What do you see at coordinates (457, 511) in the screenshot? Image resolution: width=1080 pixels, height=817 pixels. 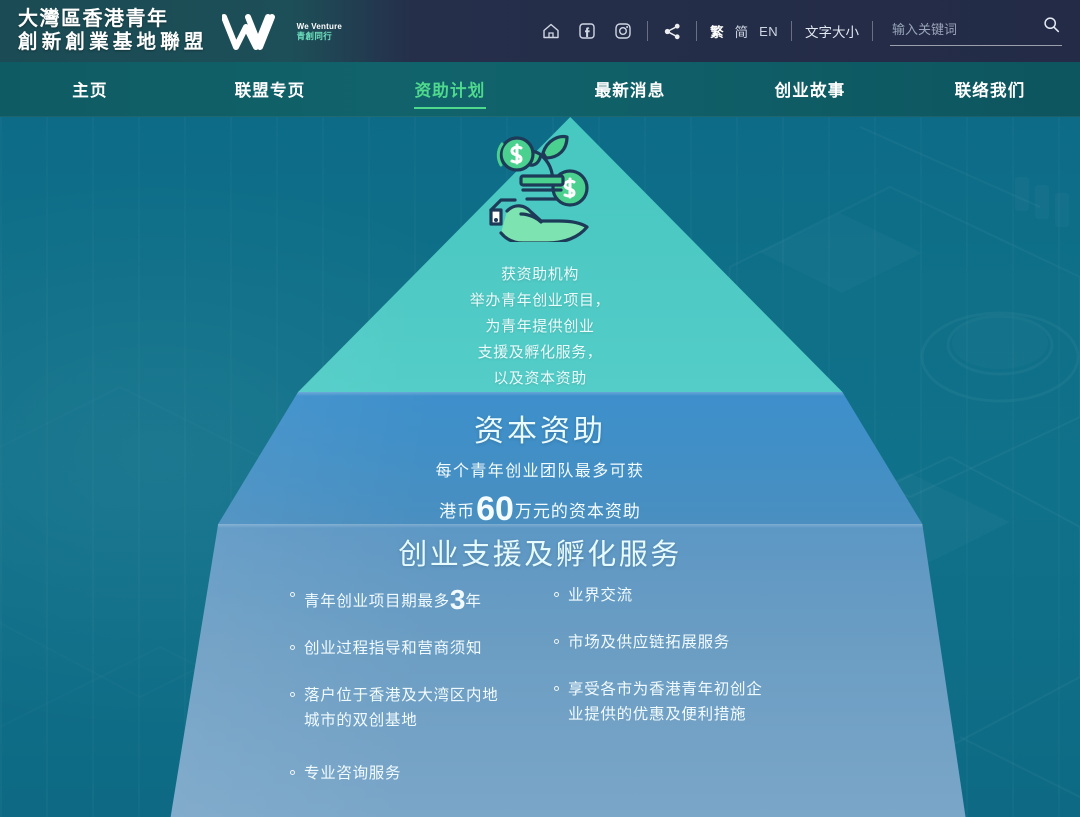 I see `amount-prefix: 港币` at bounding box center [457, 511].